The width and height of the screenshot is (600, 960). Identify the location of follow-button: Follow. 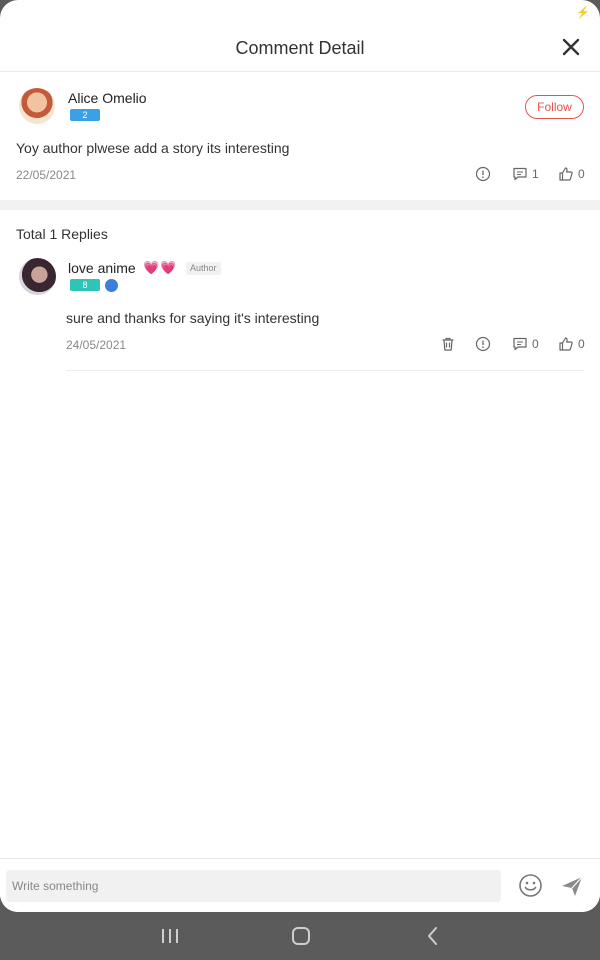
(554, 107).